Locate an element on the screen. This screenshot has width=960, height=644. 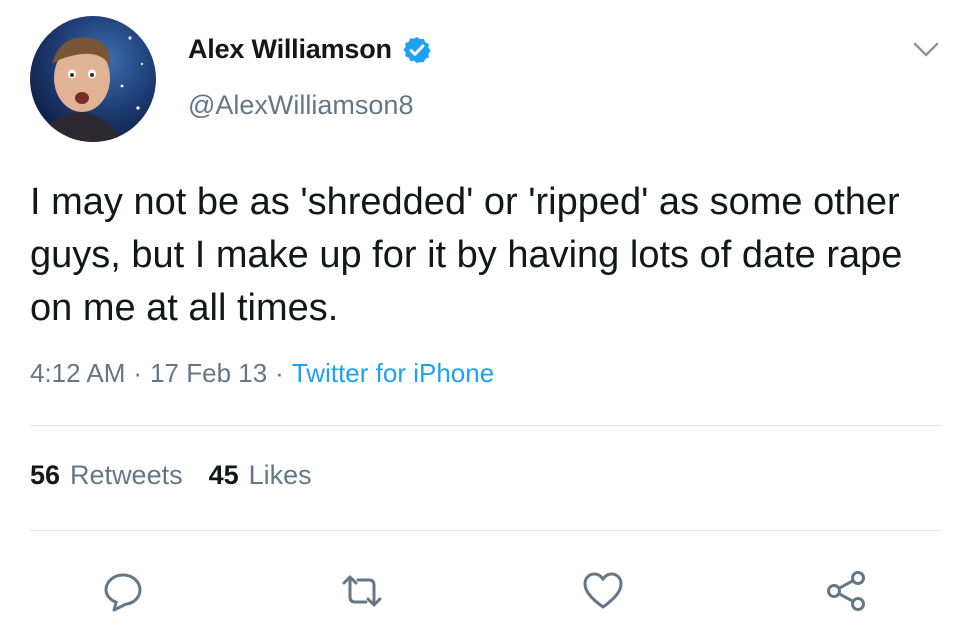
action-bar is located at coordinates (480, 590).